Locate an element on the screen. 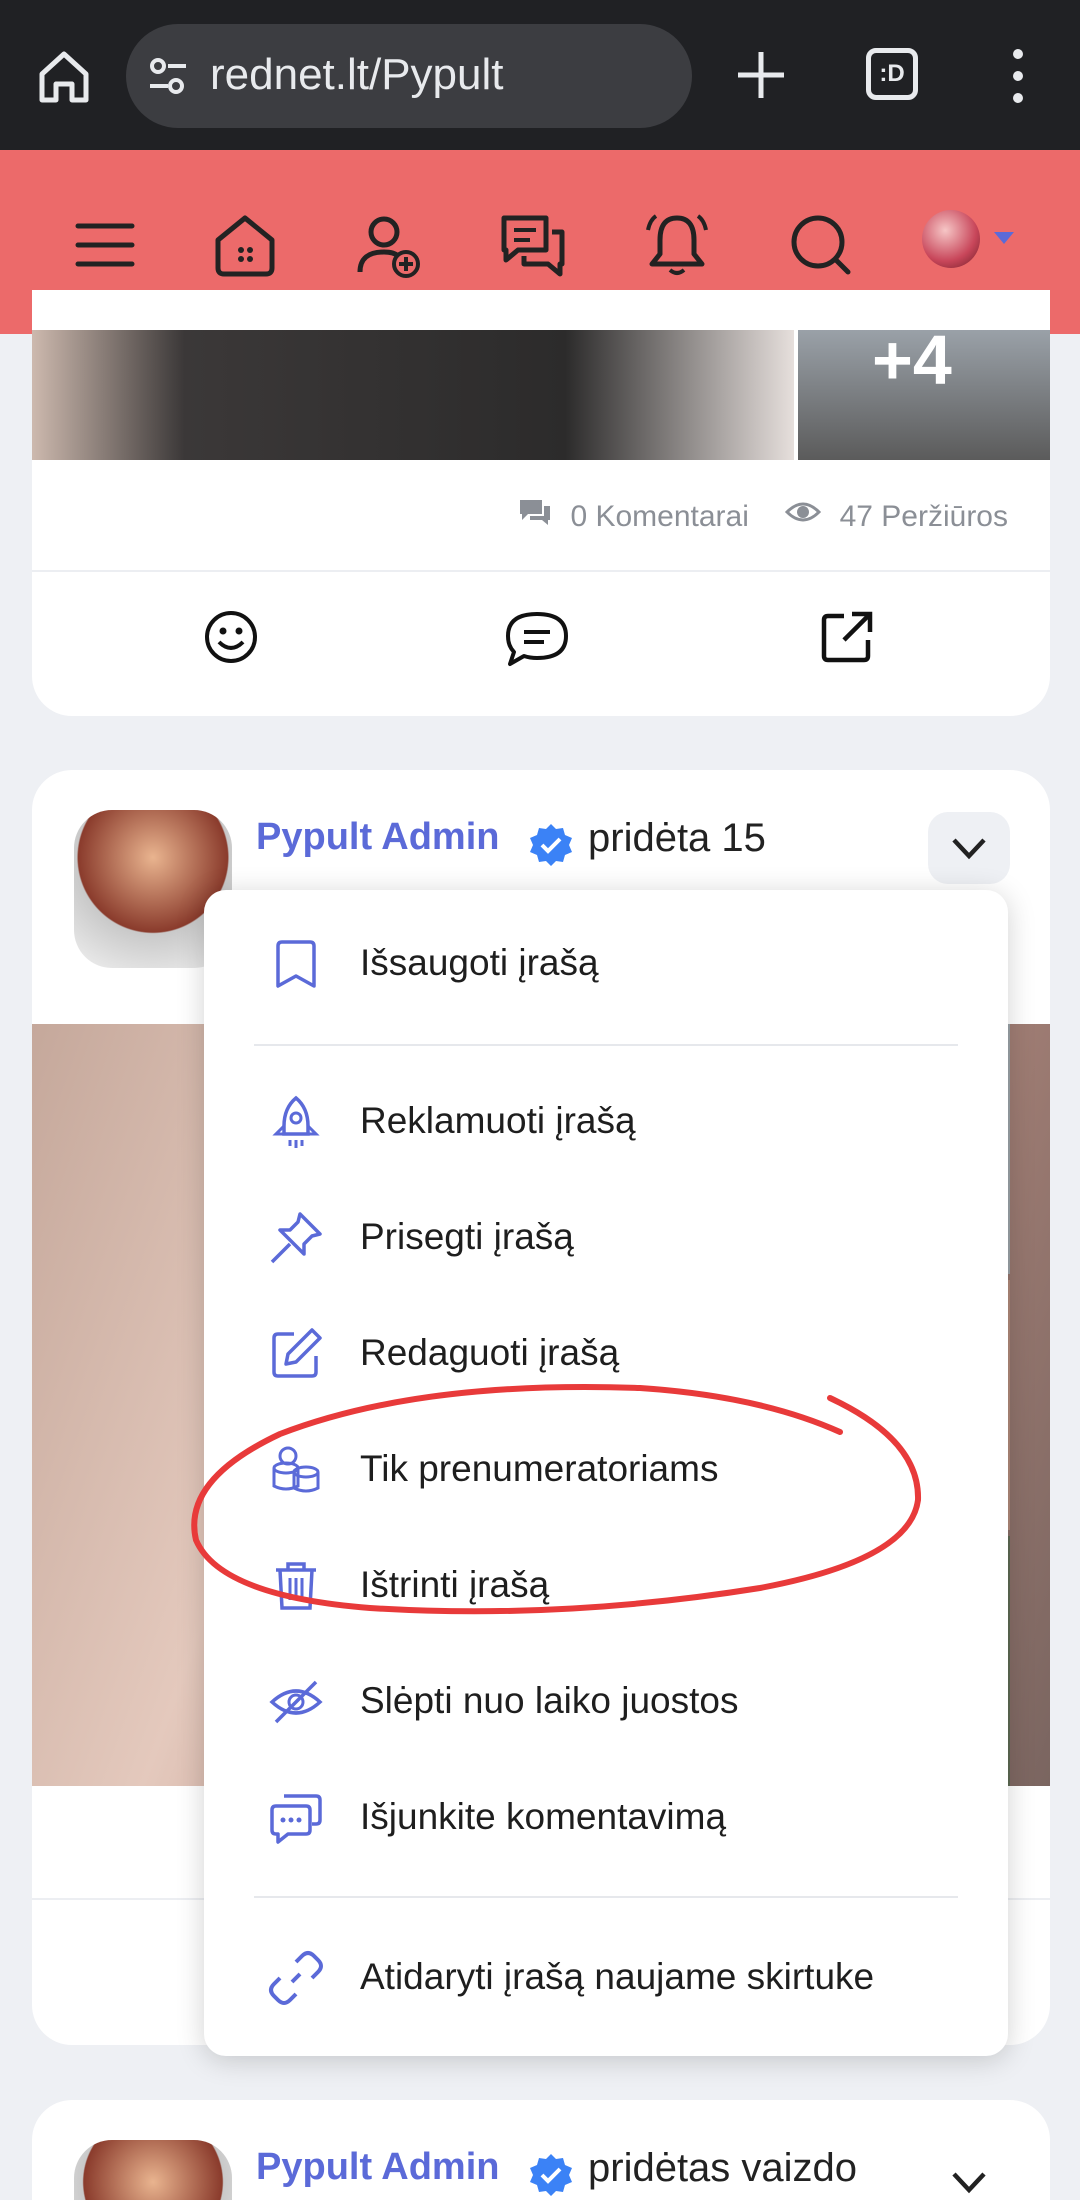  menu-item-disable-comments: Išjunkite komentavimą is located at coordinates (606, 1817).